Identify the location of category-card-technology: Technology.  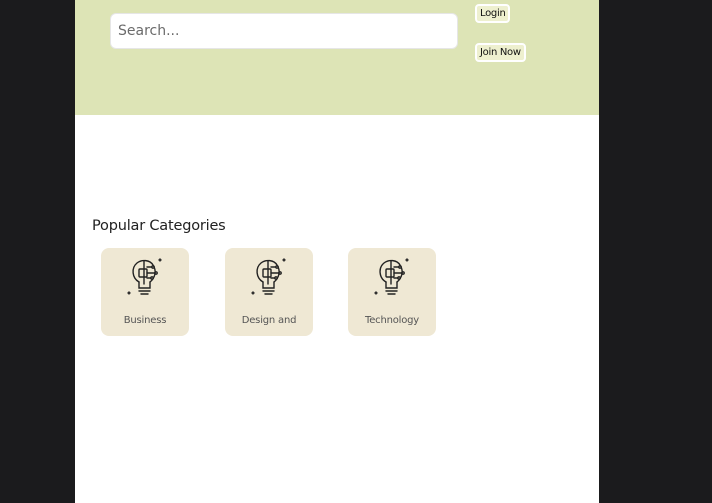
(392, 292).